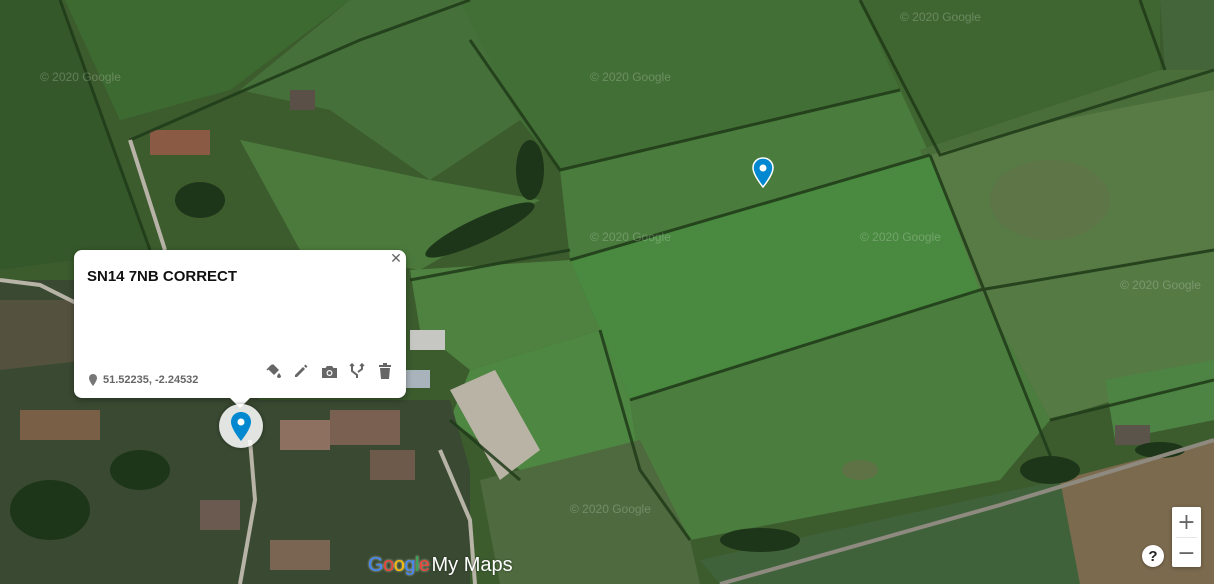 This screenshot has height=584, width=1214. I want to click on google-letter: g, so click(409, 565).